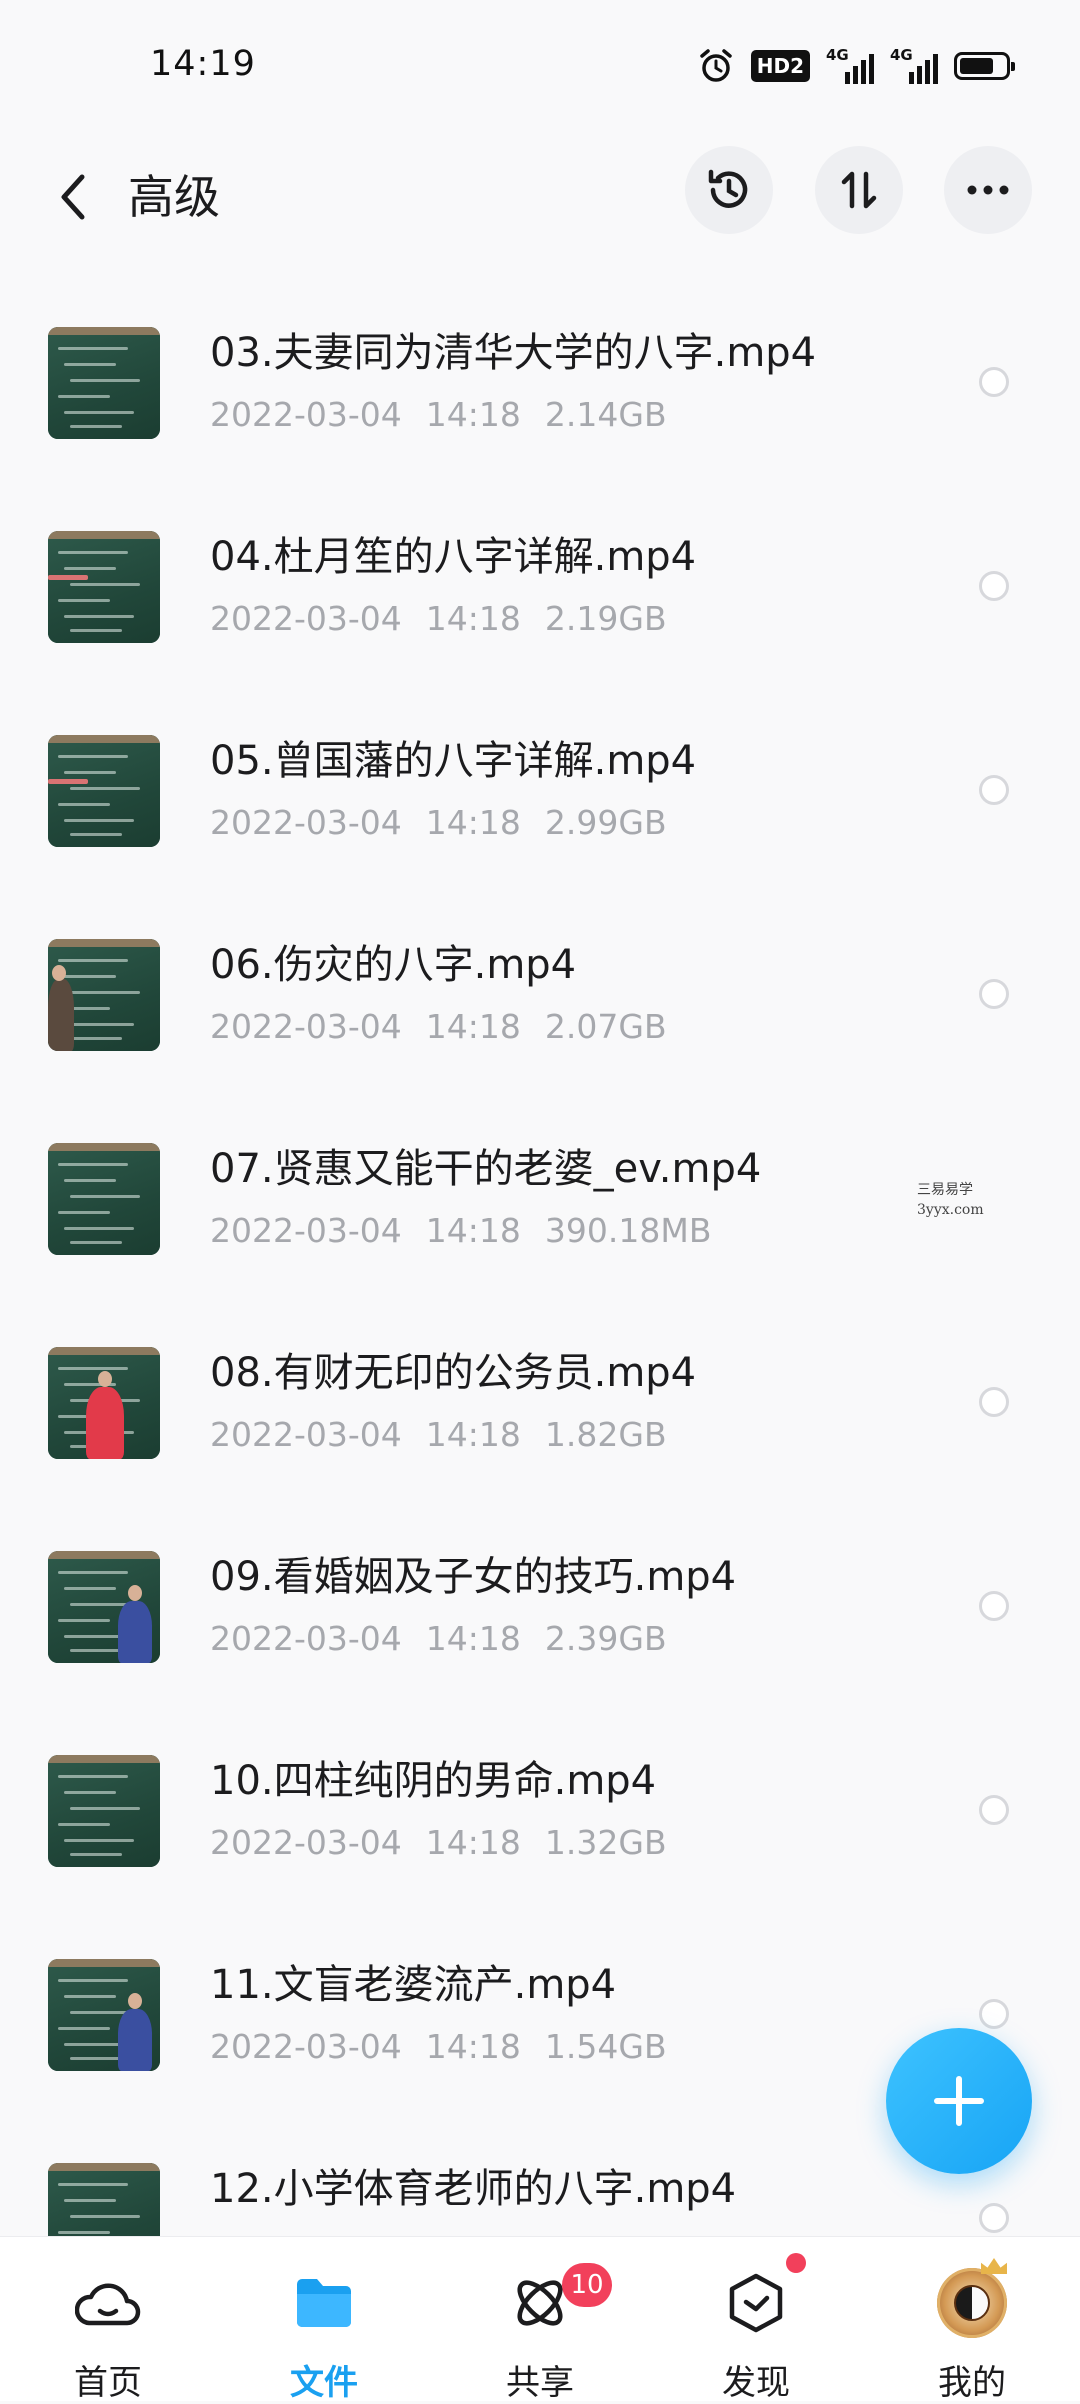  Describe the element at coordinates (473, 2189) in the screenshot. I see `file-name: 12.小学体育老师的八字.mp4` at that location.